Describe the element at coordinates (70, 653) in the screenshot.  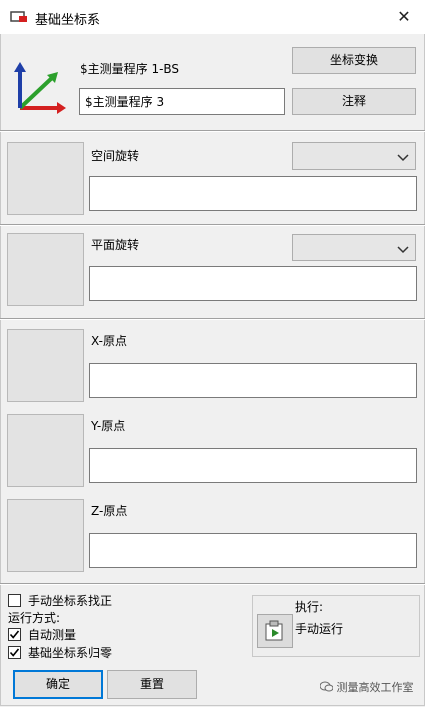
I see `reset-base-label: 基础坐标系归零` at that location.